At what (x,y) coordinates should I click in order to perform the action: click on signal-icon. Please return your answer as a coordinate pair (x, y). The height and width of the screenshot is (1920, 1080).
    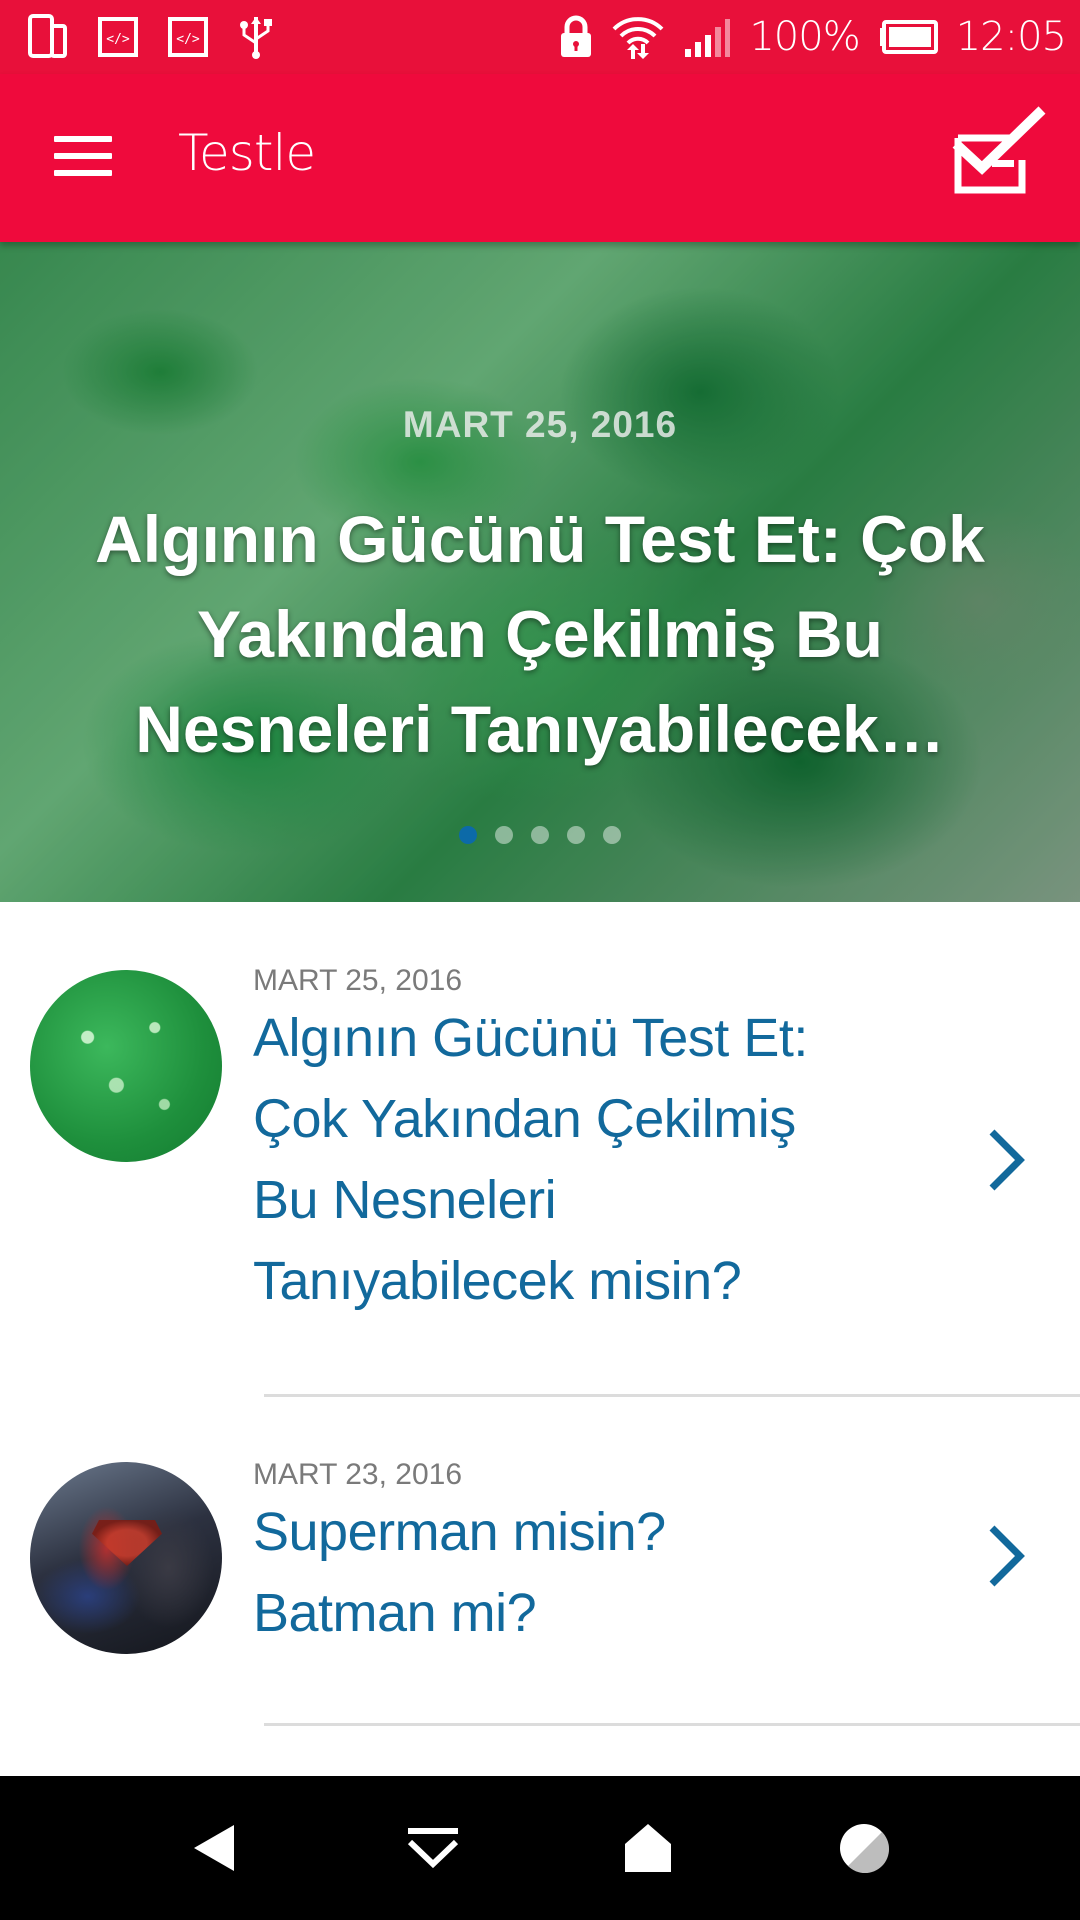
    Looking at the image, I should click on (707, 37).